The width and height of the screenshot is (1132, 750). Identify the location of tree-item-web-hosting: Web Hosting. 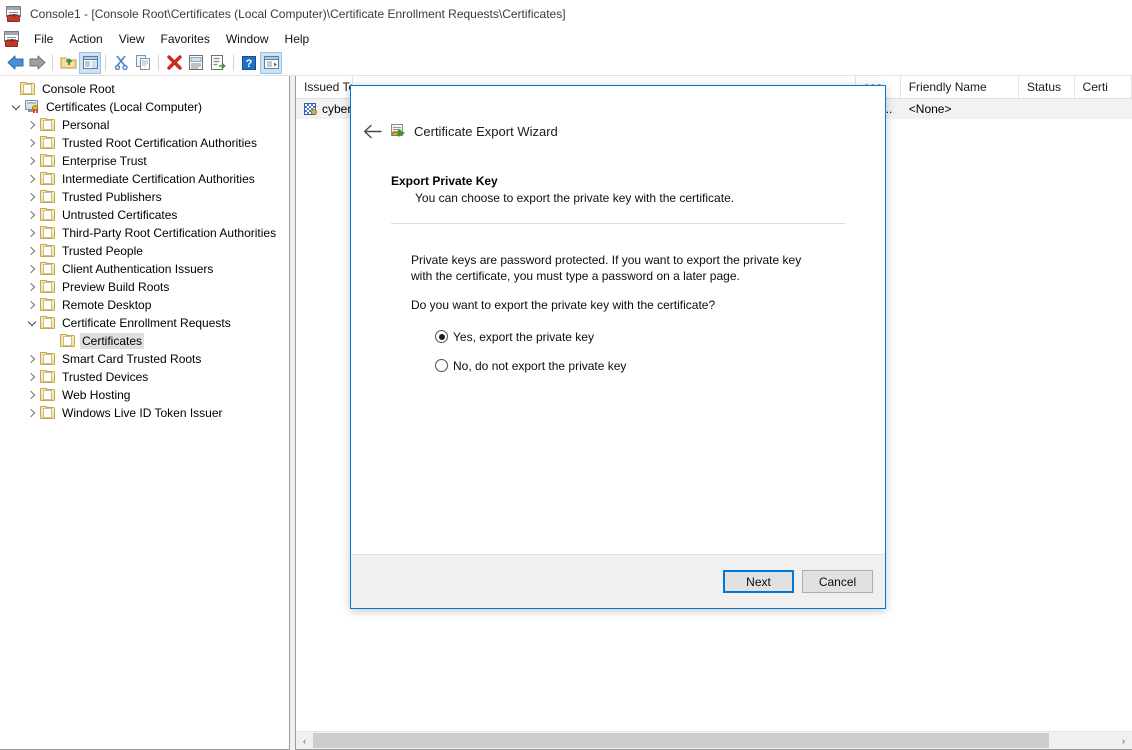
(144, 395).